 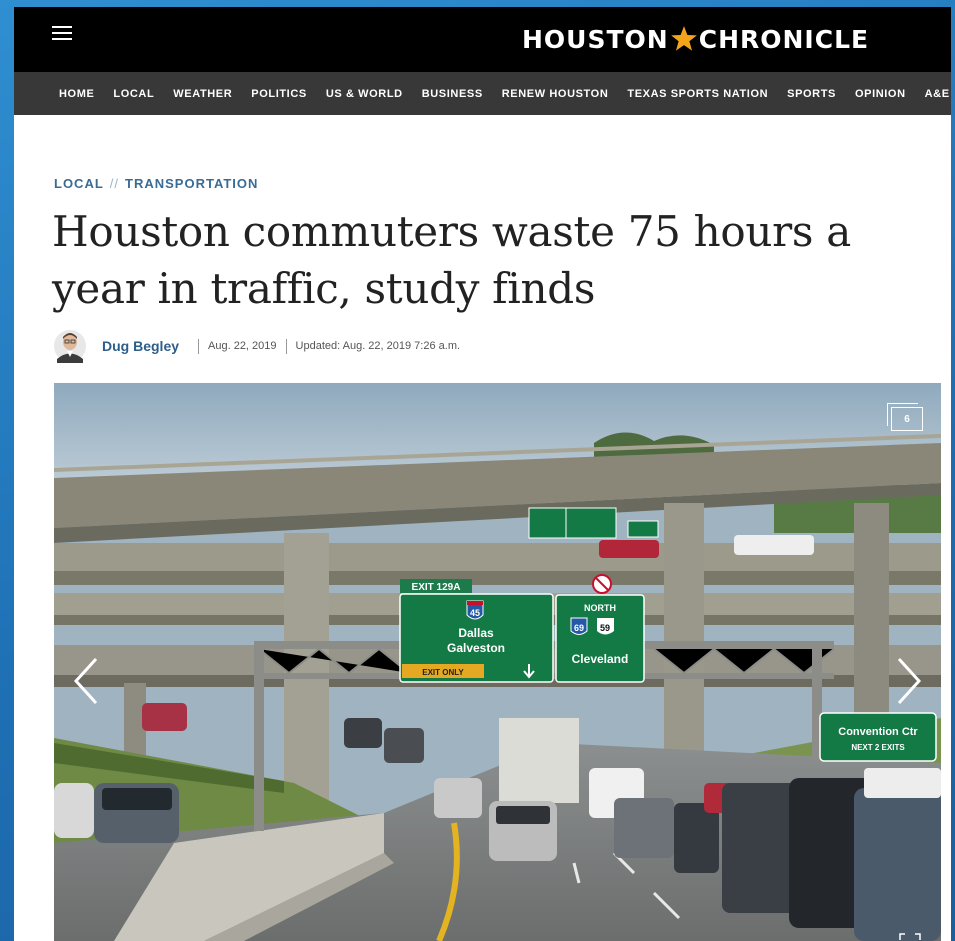 I want to click on site-logo: HOUSTON CHRONICLE, so click(x=695, y=39).